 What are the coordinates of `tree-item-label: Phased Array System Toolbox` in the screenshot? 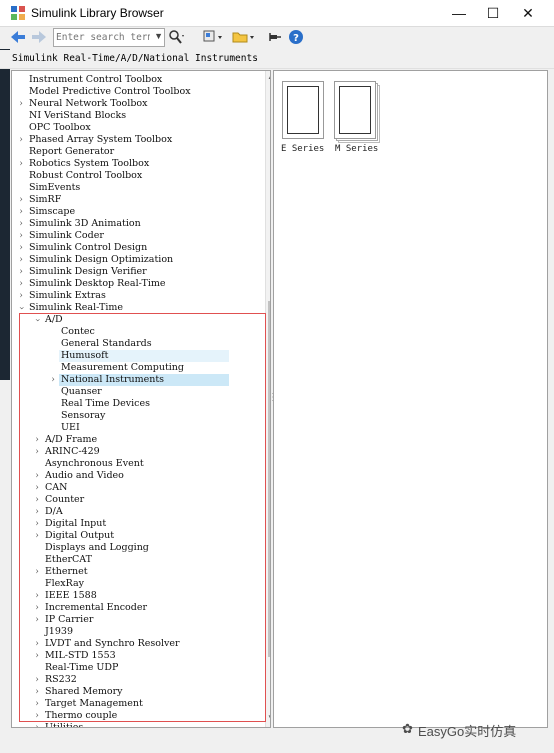 It's located at (101, 139).